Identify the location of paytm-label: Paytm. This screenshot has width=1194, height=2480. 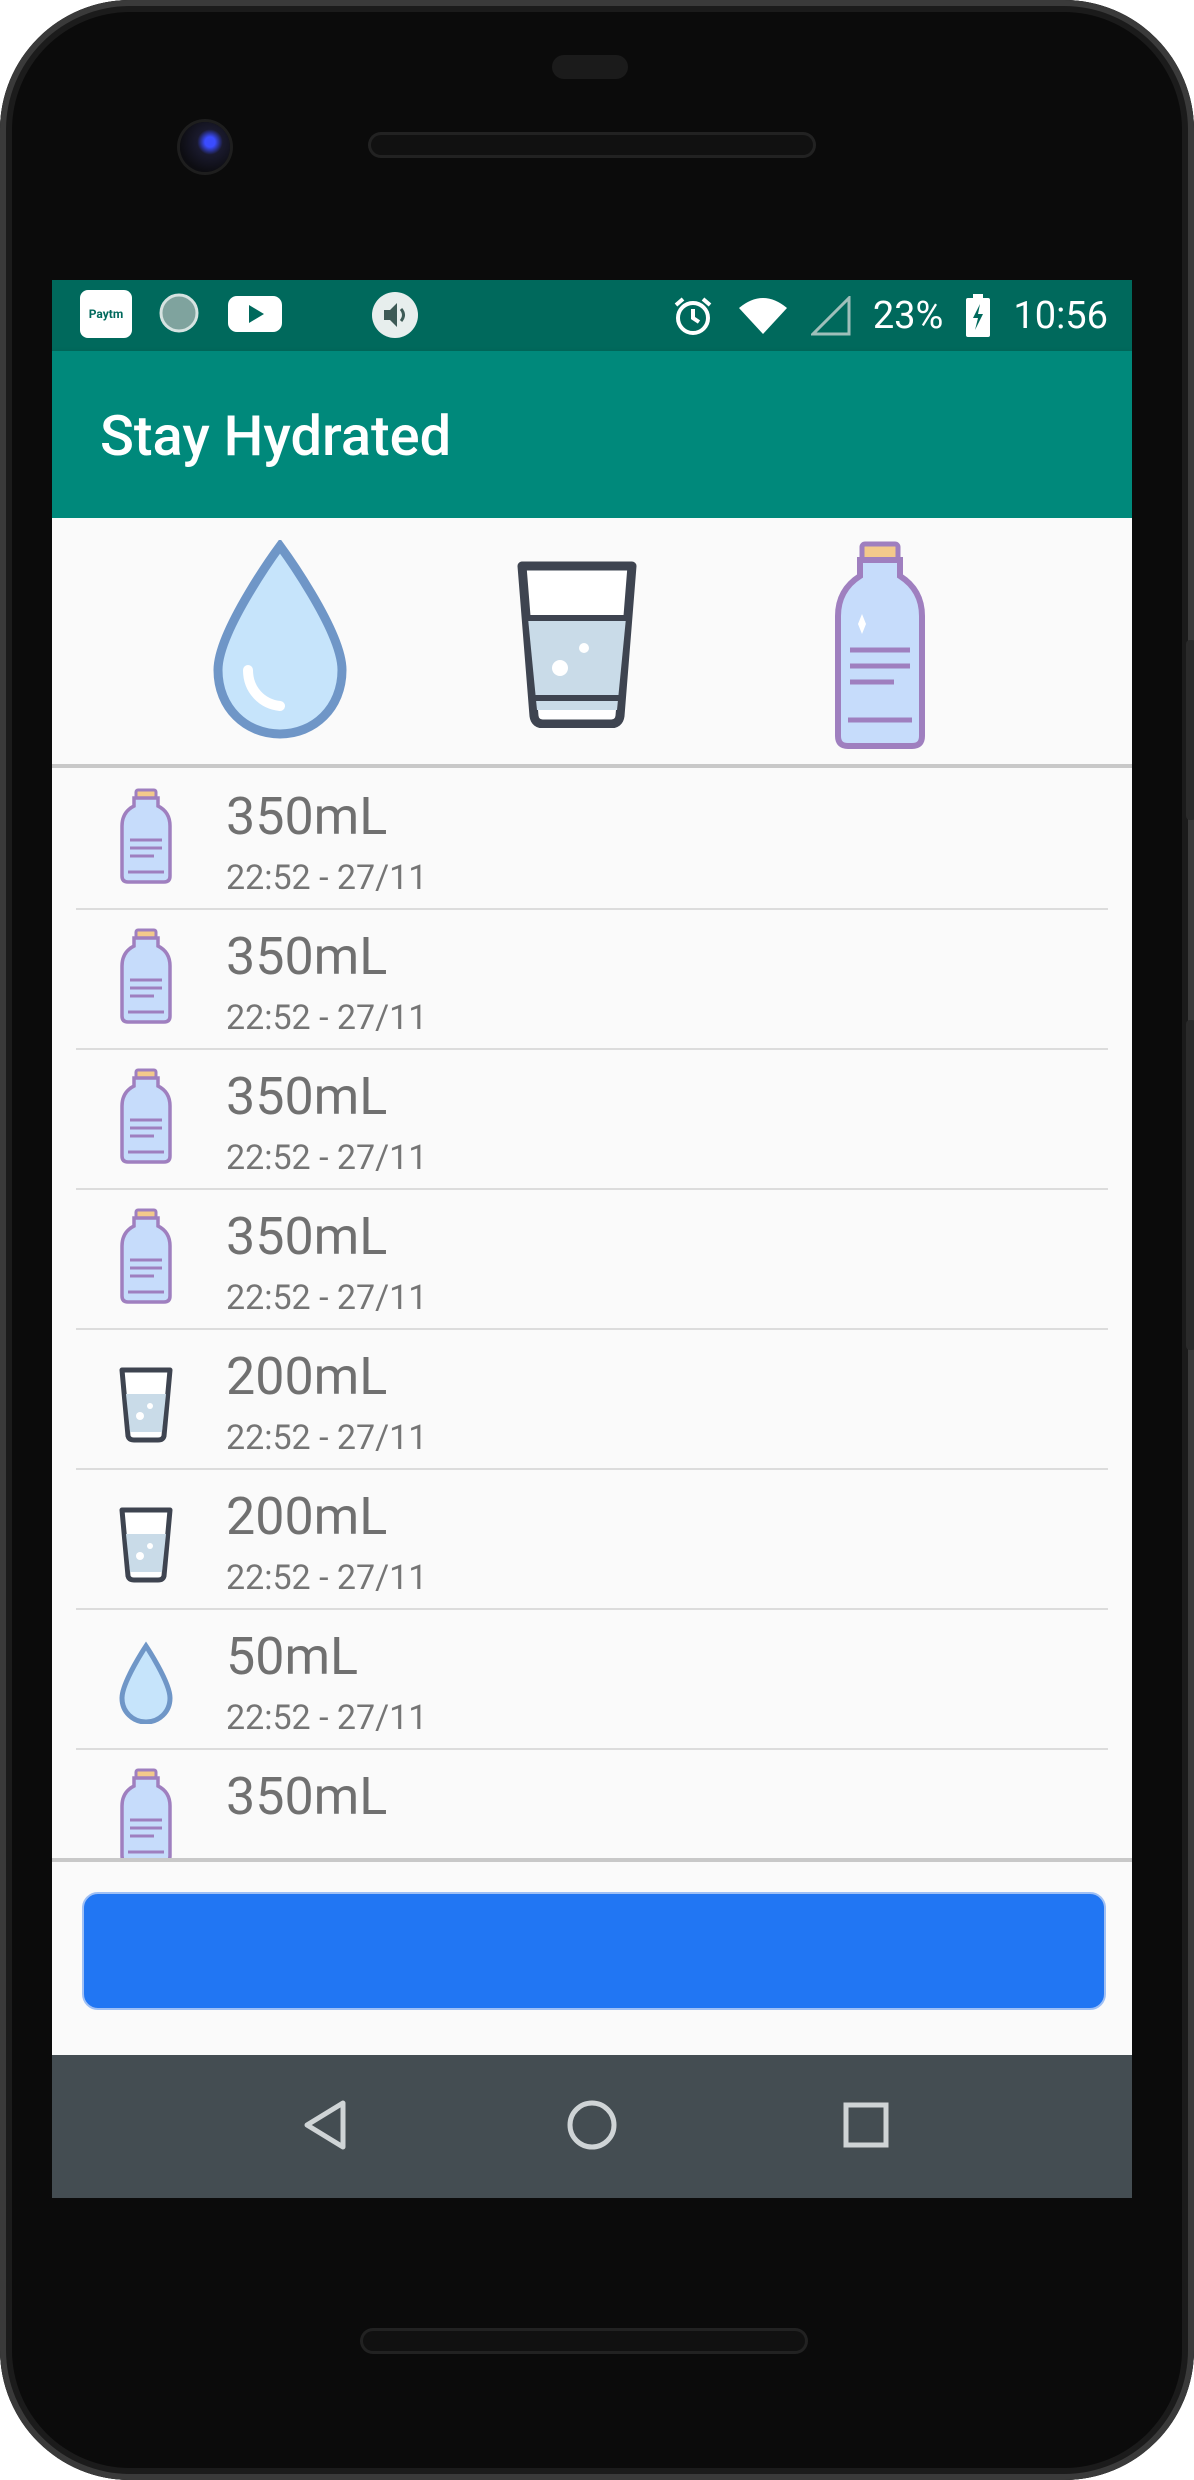
(106, 314).